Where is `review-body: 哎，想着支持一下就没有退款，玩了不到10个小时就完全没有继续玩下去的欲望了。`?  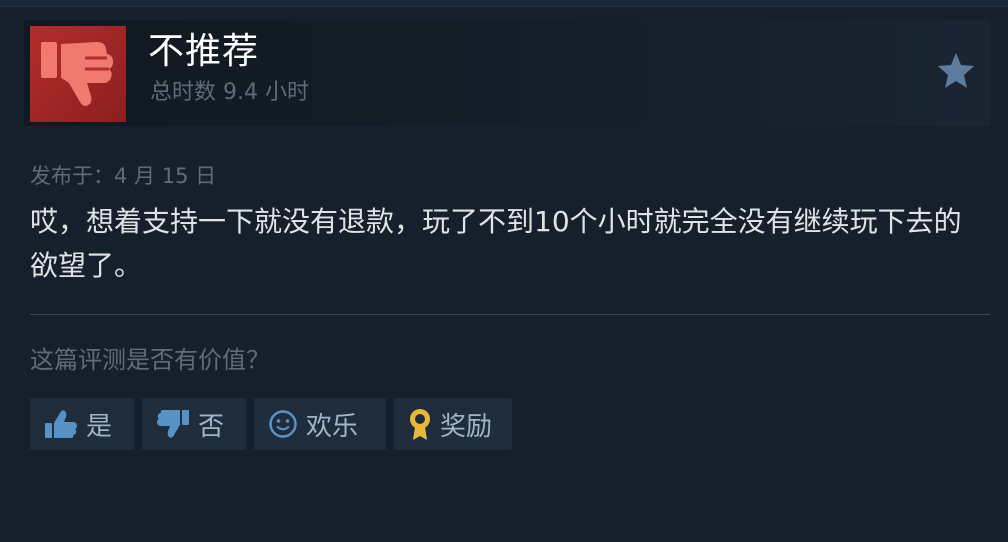 review-body: 哎，想着支持一下就没有退款，玩了不到10个小时就完全没有继续玩下去的欲望了。 is located at coordinates (496, 243).